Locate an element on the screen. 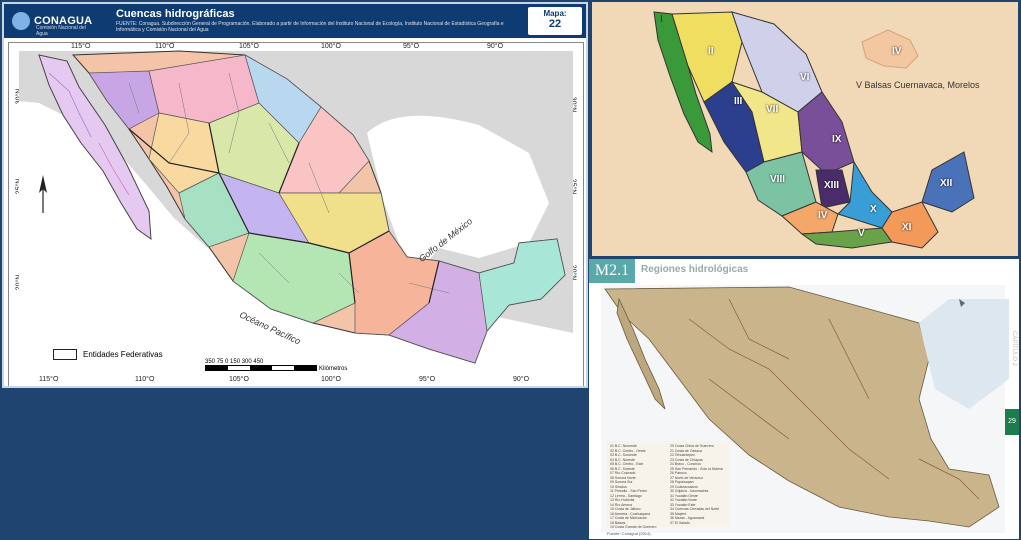  regions-map is located at coordinates (814, 130).